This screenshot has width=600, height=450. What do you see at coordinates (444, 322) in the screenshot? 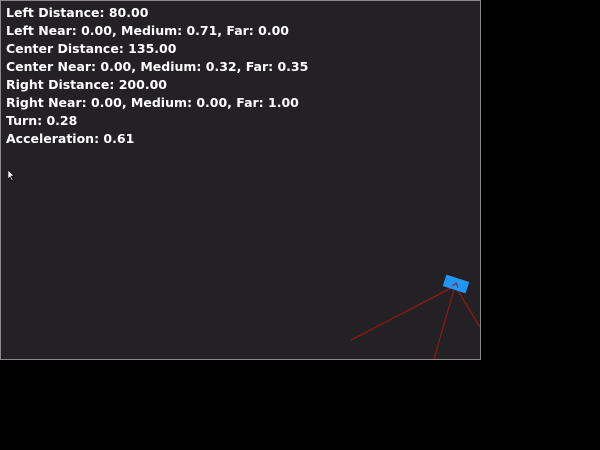
I see `center-sensor-ray` at bounding box center [444, 322].